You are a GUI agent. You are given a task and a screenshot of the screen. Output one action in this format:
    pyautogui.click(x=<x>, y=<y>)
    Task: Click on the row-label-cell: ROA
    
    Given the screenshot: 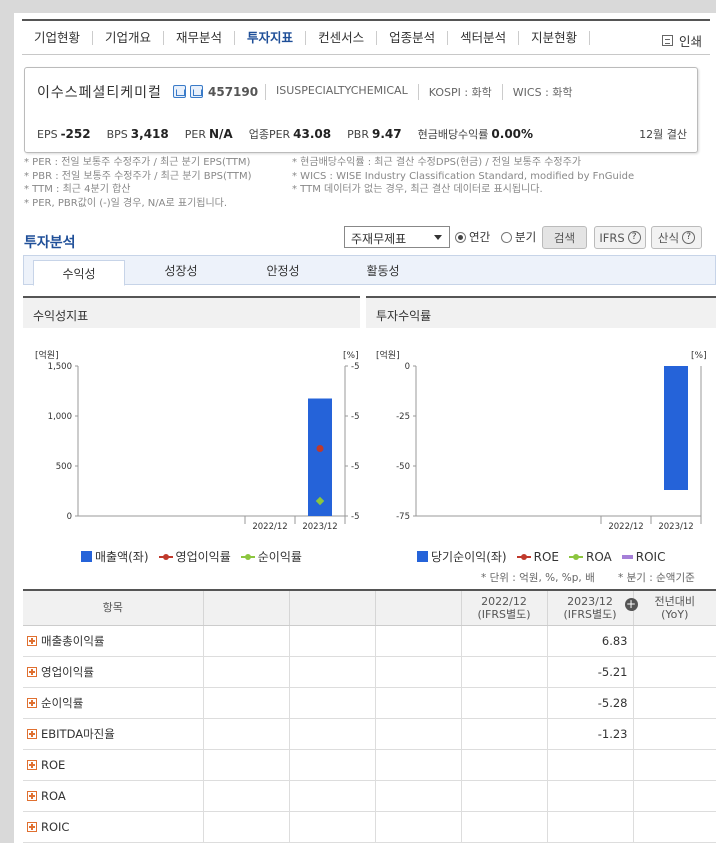 What is the action you would take?
    pyautogui.click(x=113, y=796)
    